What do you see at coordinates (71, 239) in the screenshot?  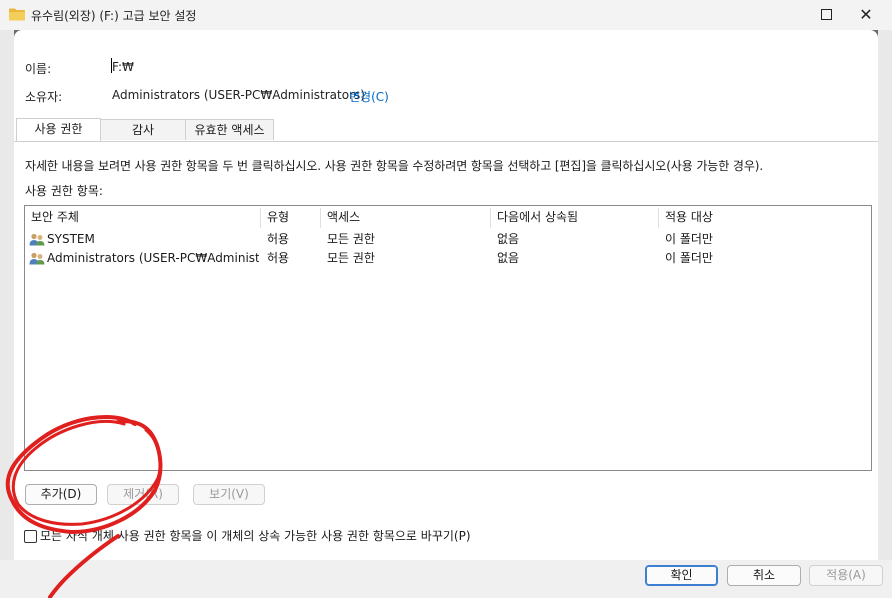 I see `cell-principal: SYSTEM` at bounding box center [71, 239].